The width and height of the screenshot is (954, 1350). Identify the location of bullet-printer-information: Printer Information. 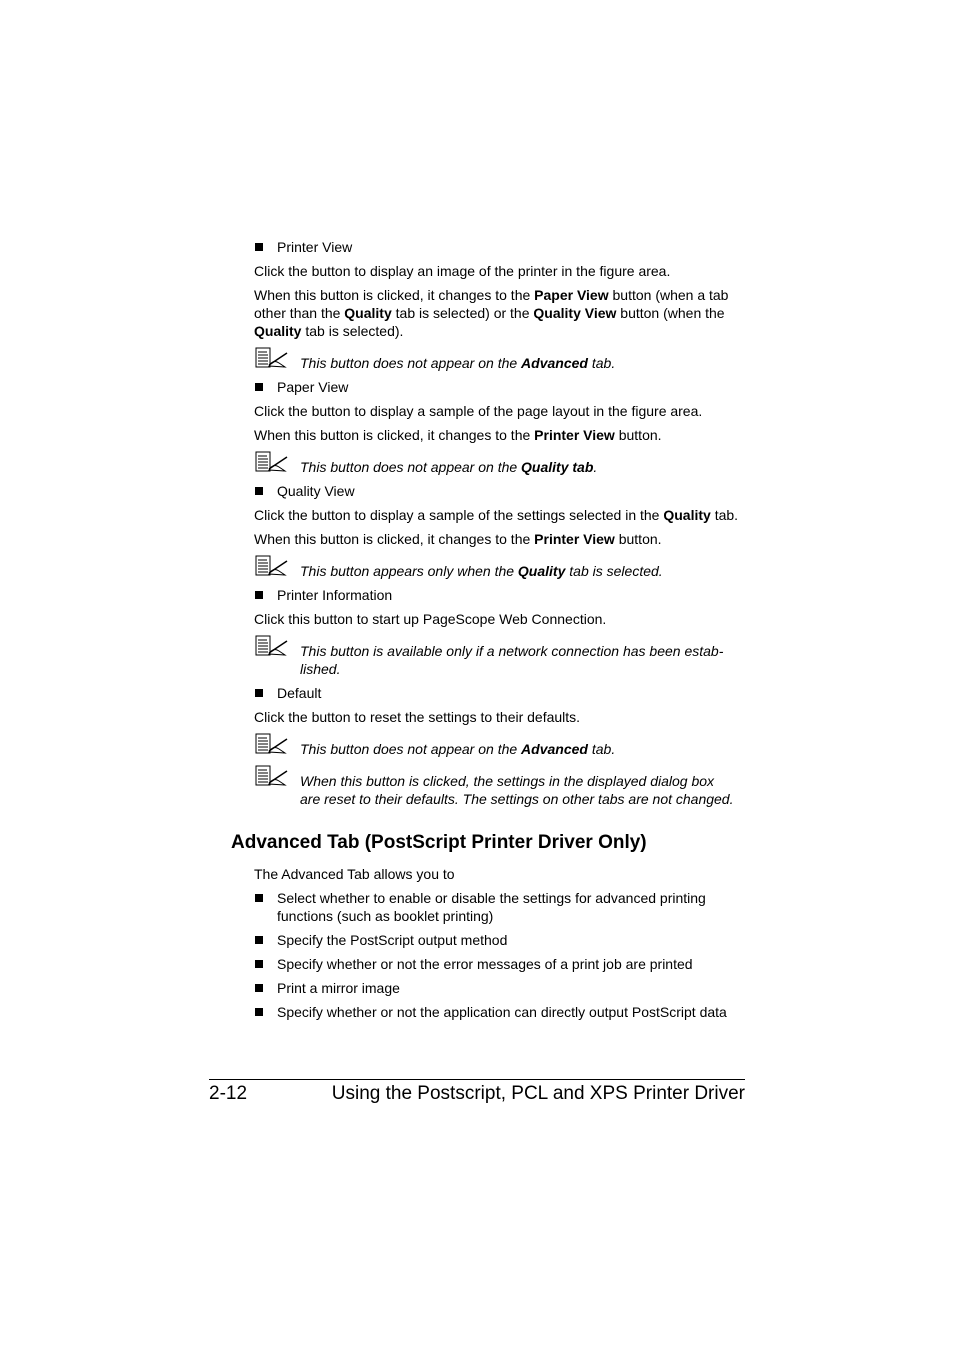
(335, 595).